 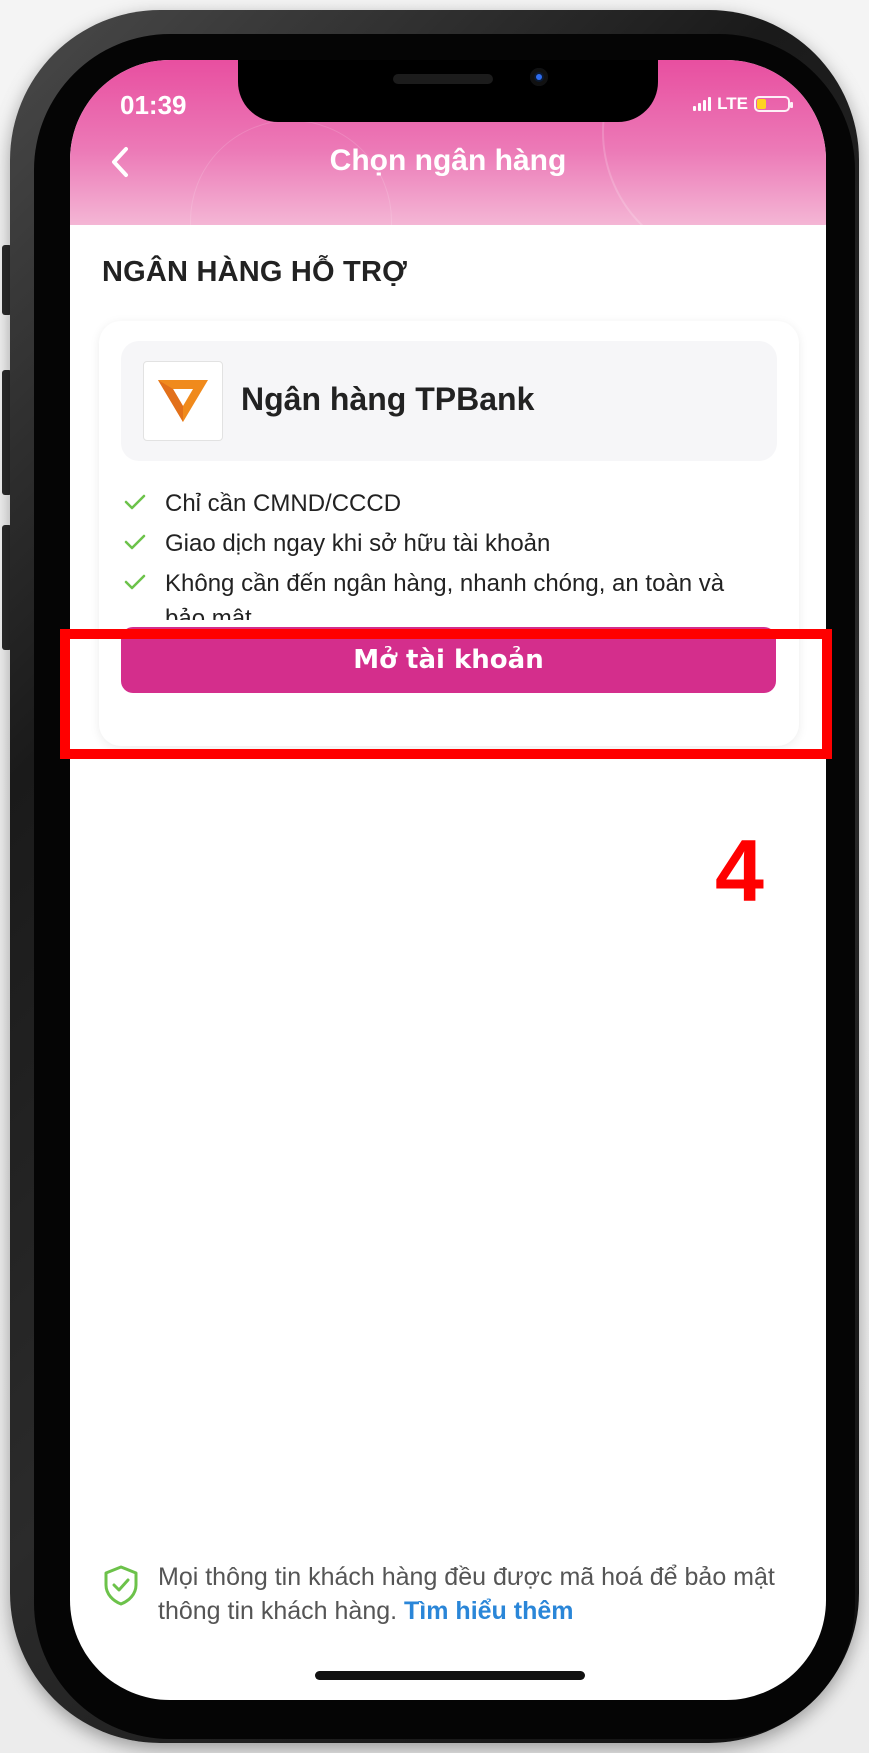 I want to click on battery-icon, so click(x=773, y=104).